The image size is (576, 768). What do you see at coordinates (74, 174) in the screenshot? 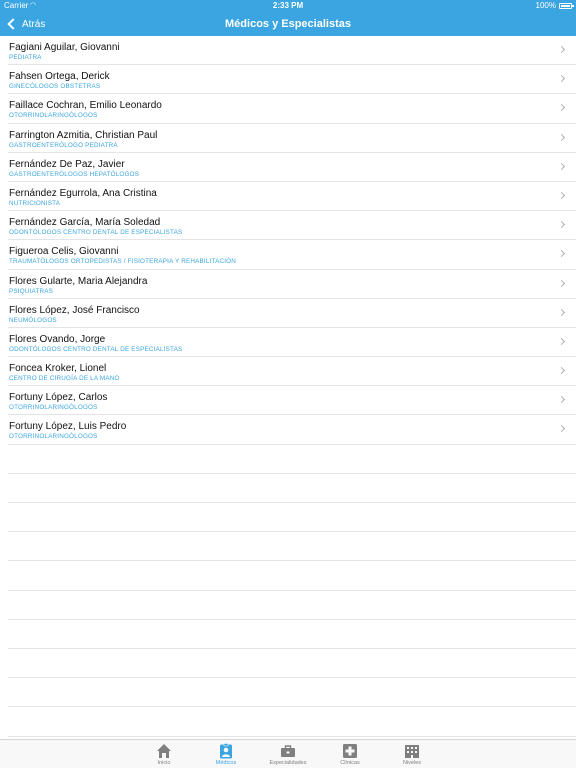
I see `doctor-specialty: GASTROENTERÓLOGOS HEPATÓLOGOS` at bounding box center [74, 174].